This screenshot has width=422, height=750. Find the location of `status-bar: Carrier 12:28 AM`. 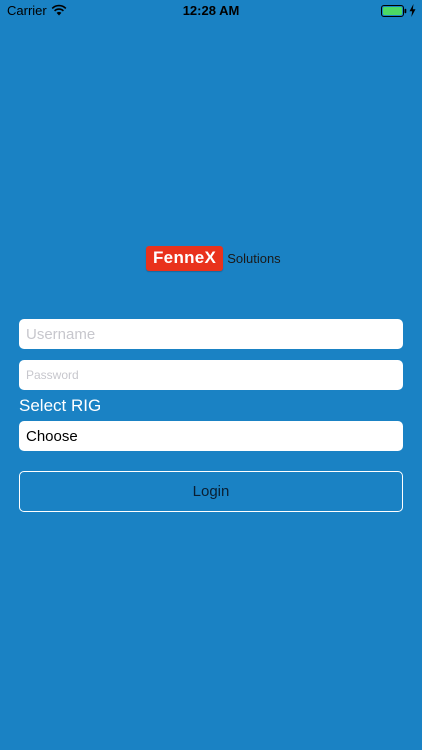

status-bar: Carrier 12:28 AM is located at coordinates (211, 11).